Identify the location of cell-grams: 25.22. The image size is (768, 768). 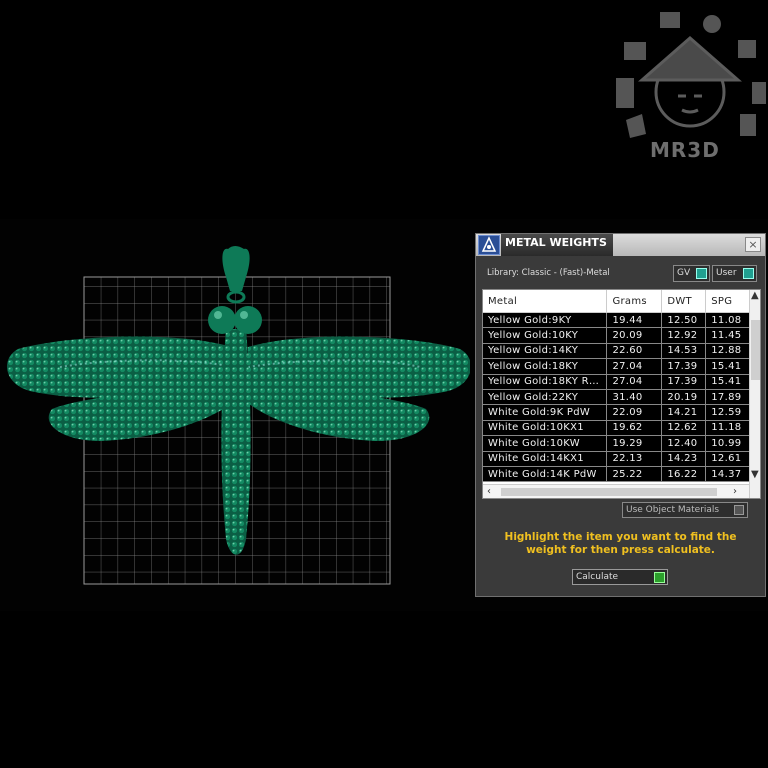
(634, 474).